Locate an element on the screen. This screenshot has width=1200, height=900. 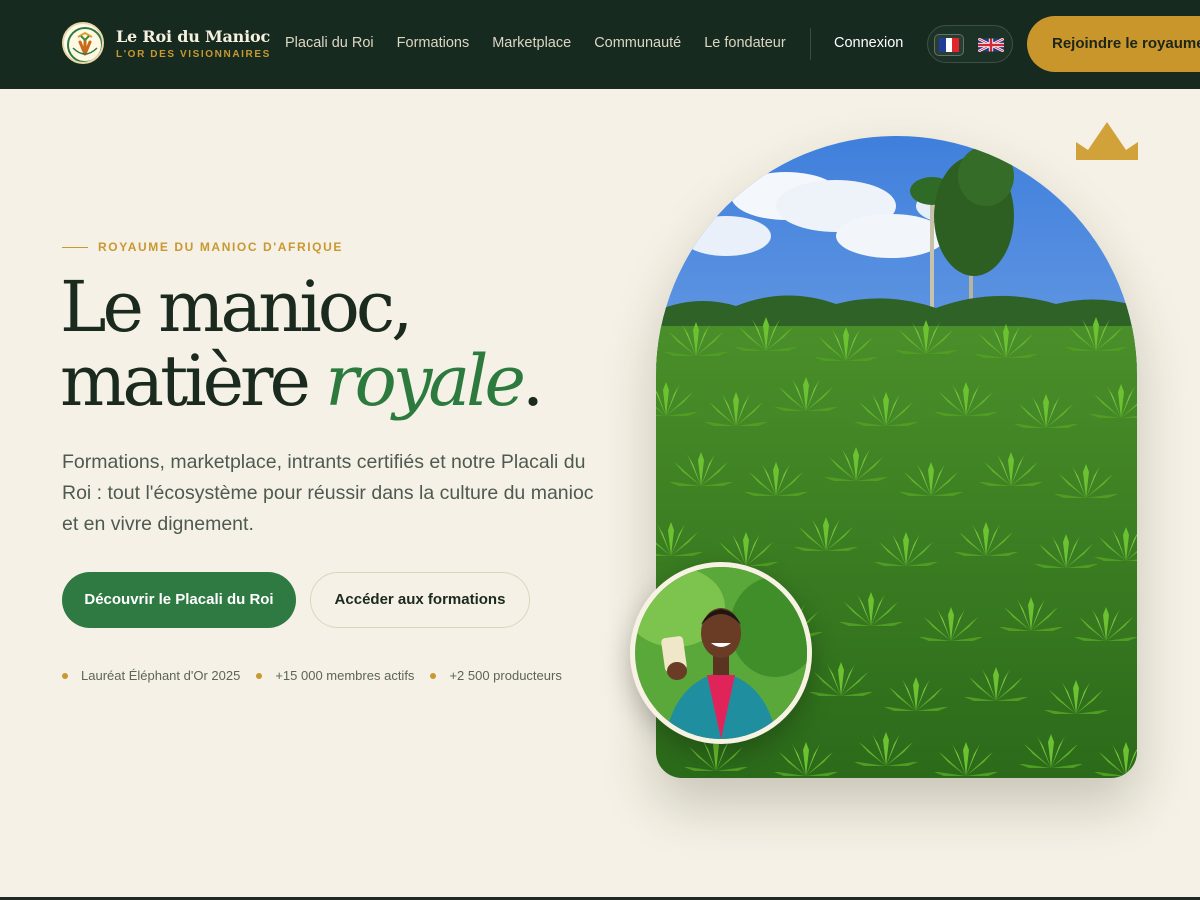
hero-title-emphasis: royale is located at coordinates (425, 381).